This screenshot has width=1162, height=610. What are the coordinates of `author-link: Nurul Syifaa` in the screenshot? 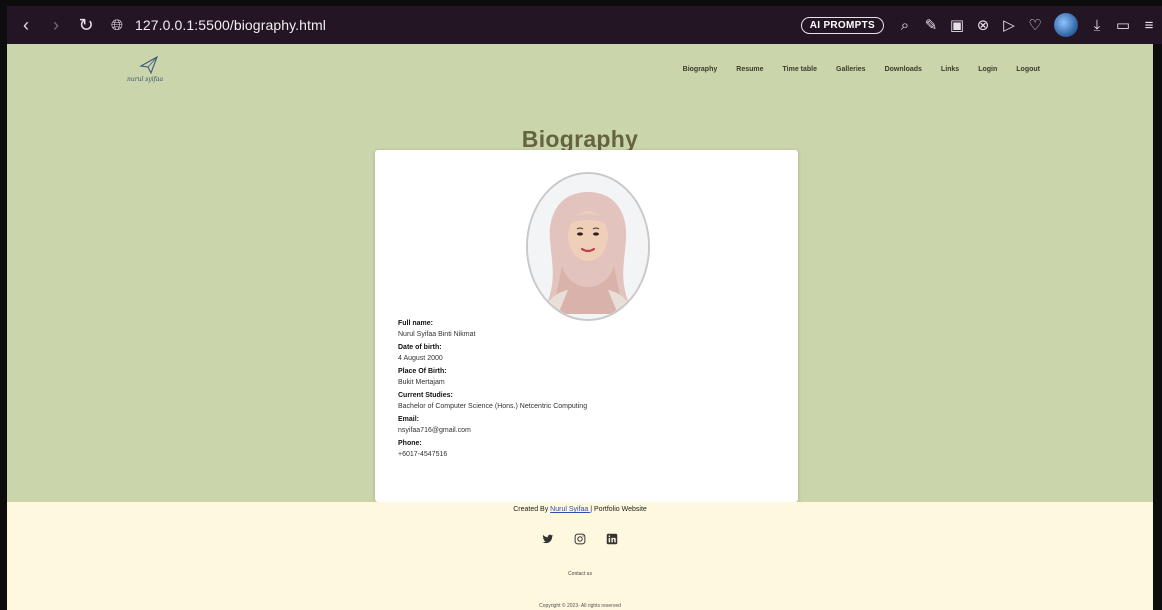 It's located at (570, 509).